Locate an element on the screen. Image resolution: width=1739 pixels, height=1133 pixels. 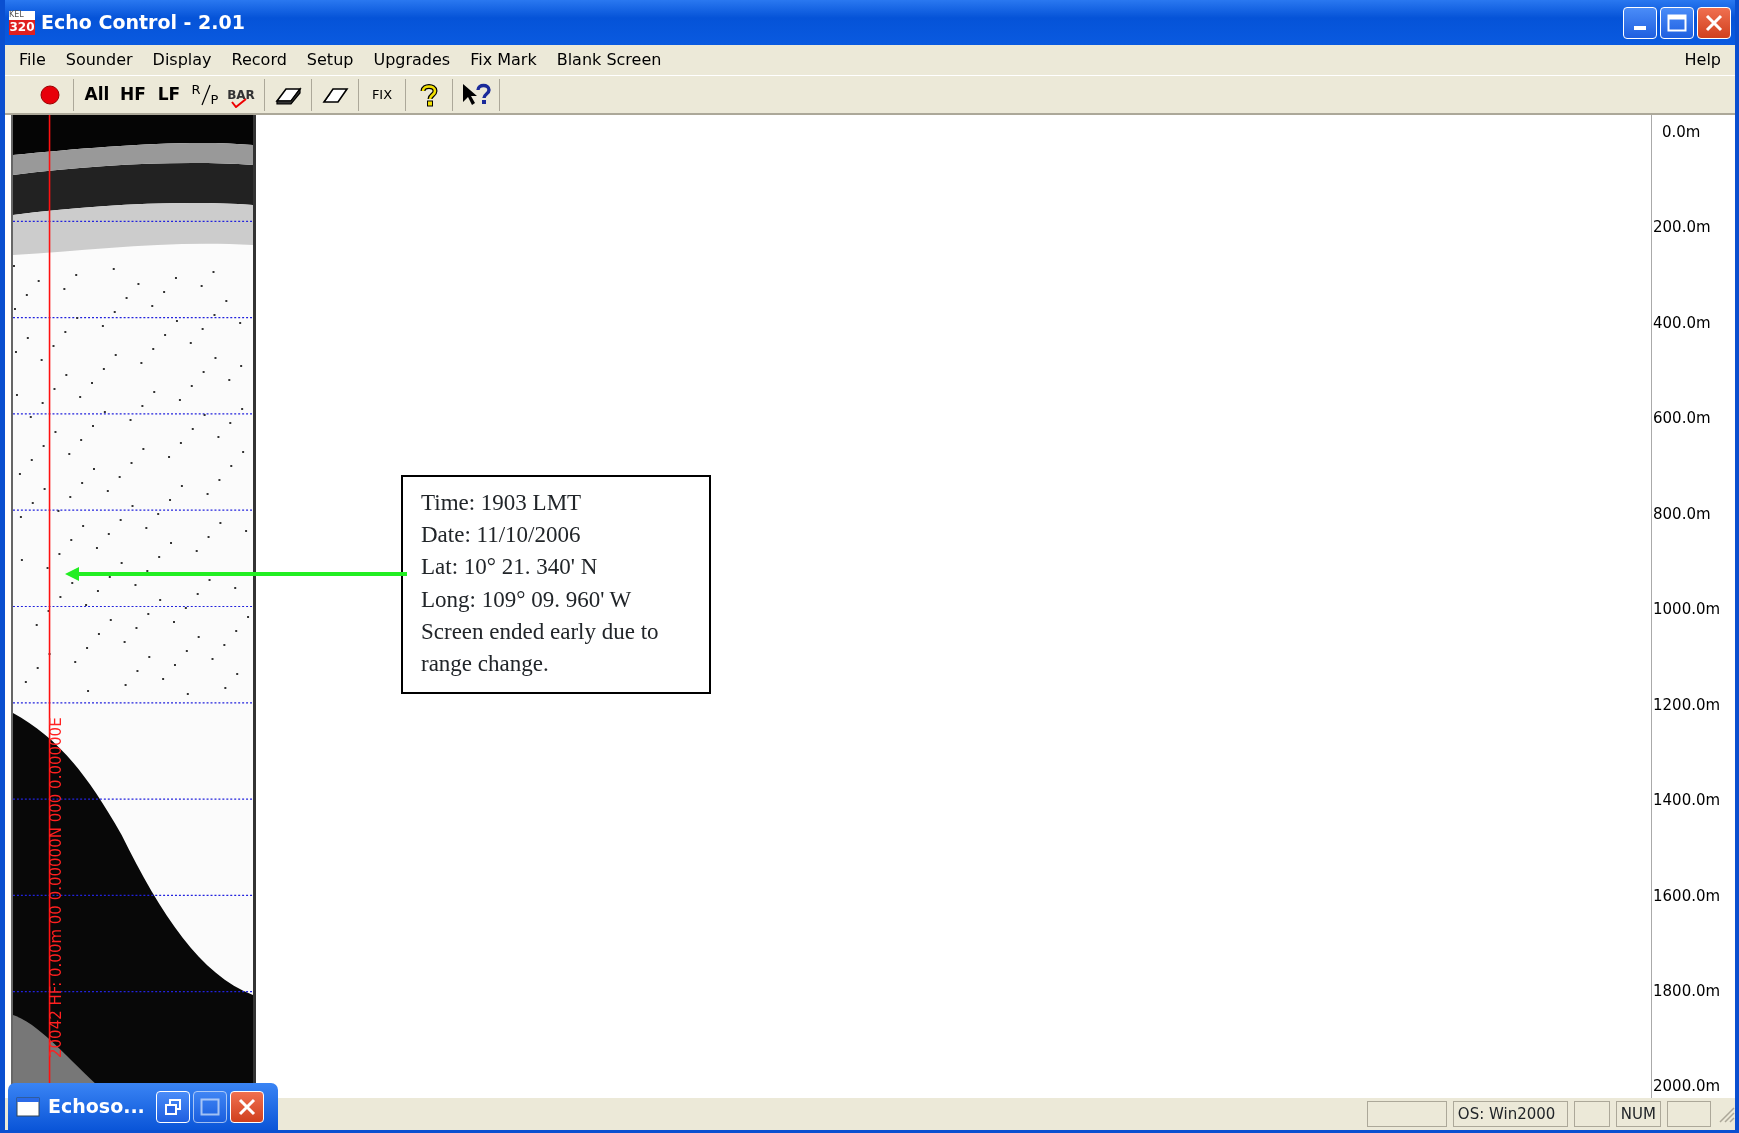
annotation-line: Date: 11/10/2006 is located at coordinates (501, 535).